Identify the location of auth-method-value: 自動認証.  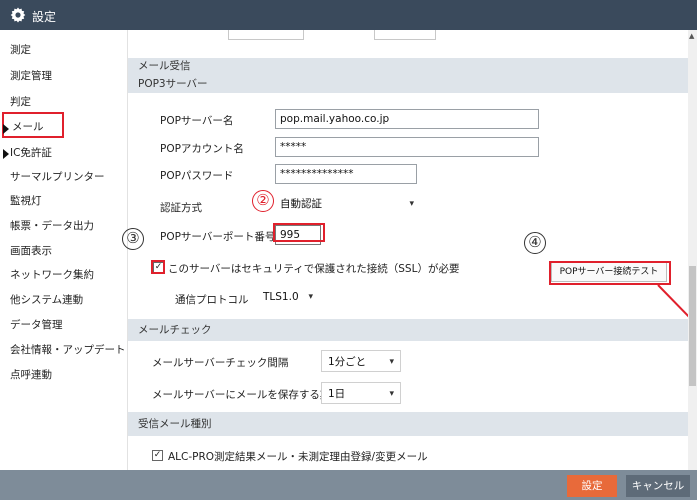
(301, 204).